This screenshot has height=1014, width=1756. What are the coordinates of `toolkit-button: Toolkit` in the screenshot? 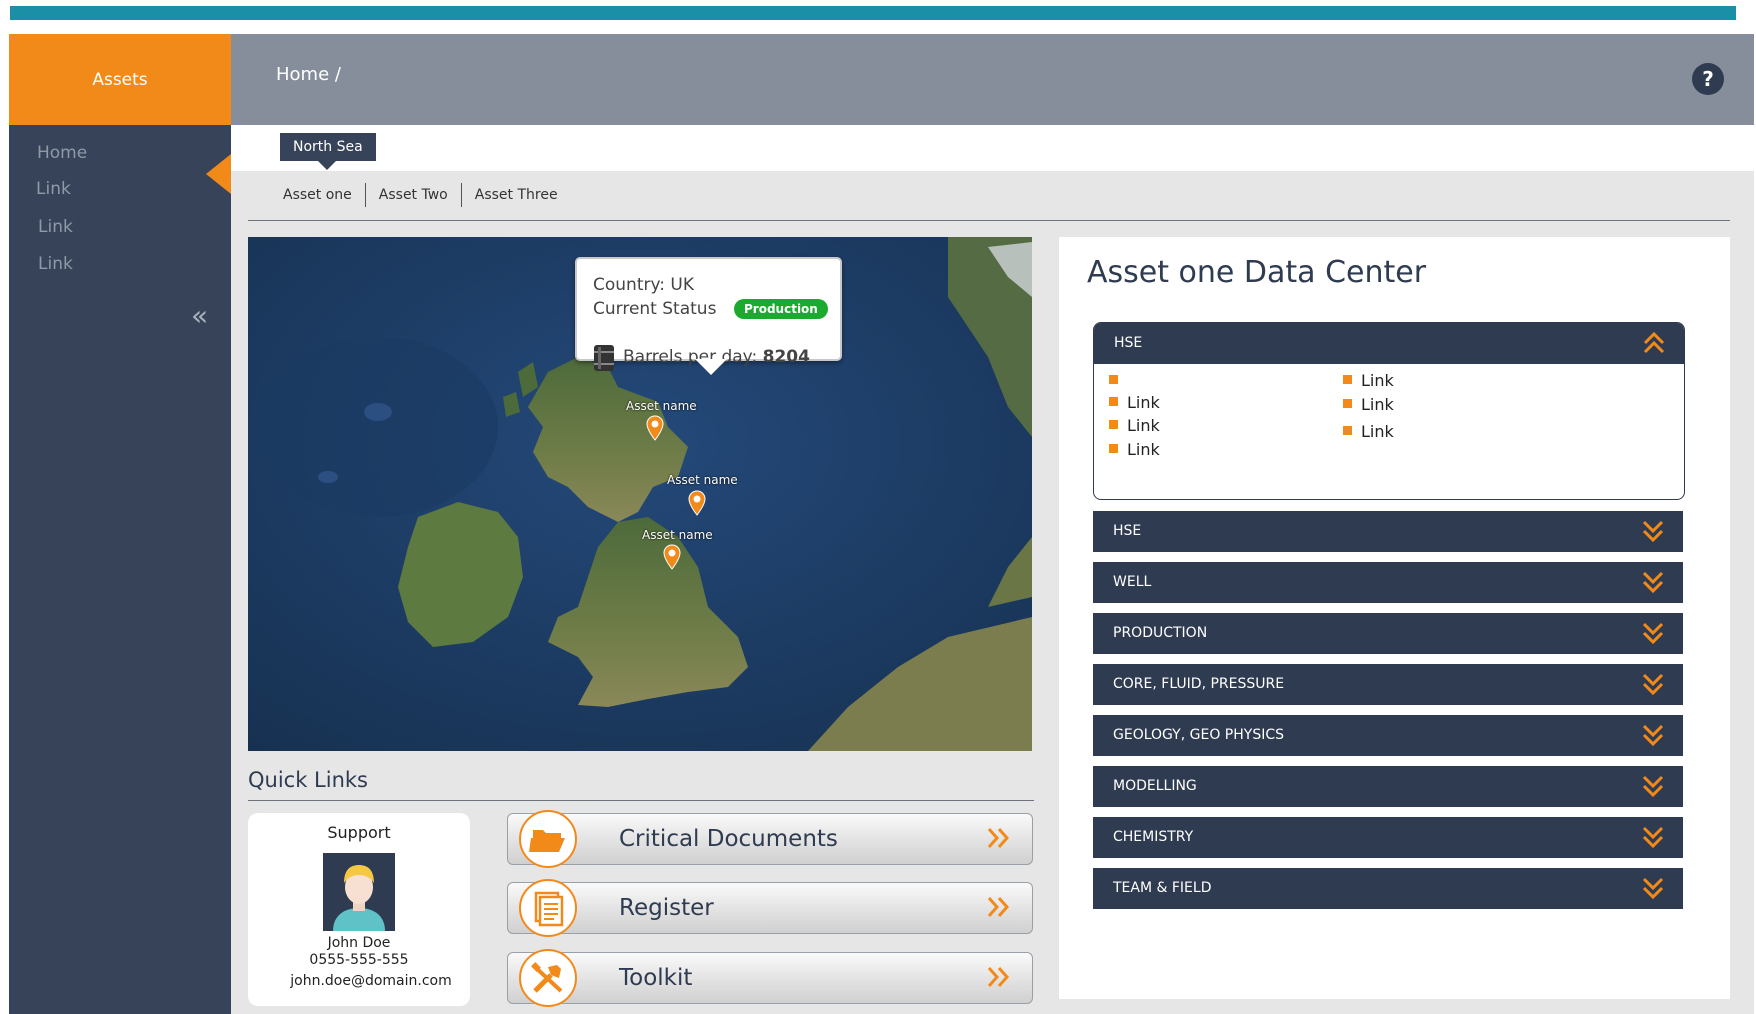 It's located at (770, 978).